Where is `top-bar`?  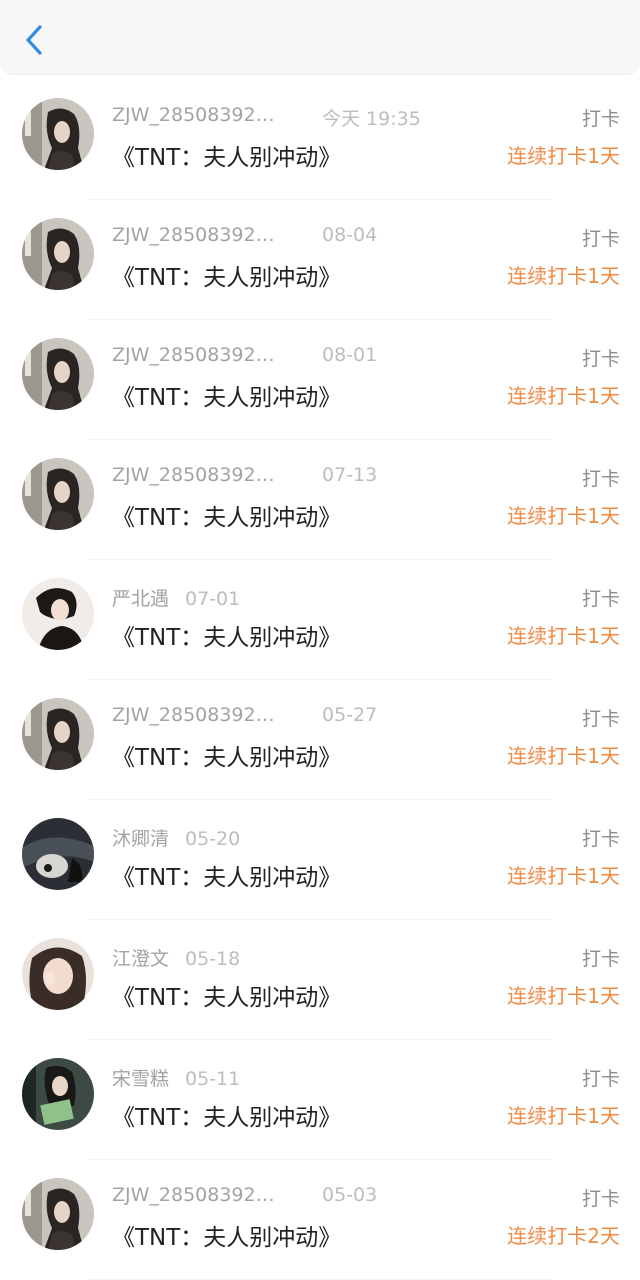 top-bar is located at coordinates (320, 37).